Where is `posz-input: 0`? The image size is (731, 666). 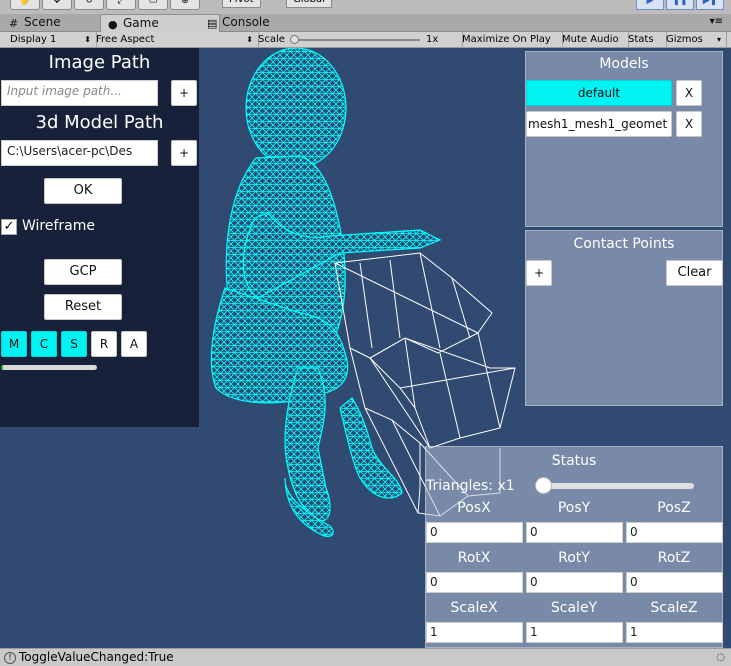 posz-input: 0 is located at coordinates (674, 532).